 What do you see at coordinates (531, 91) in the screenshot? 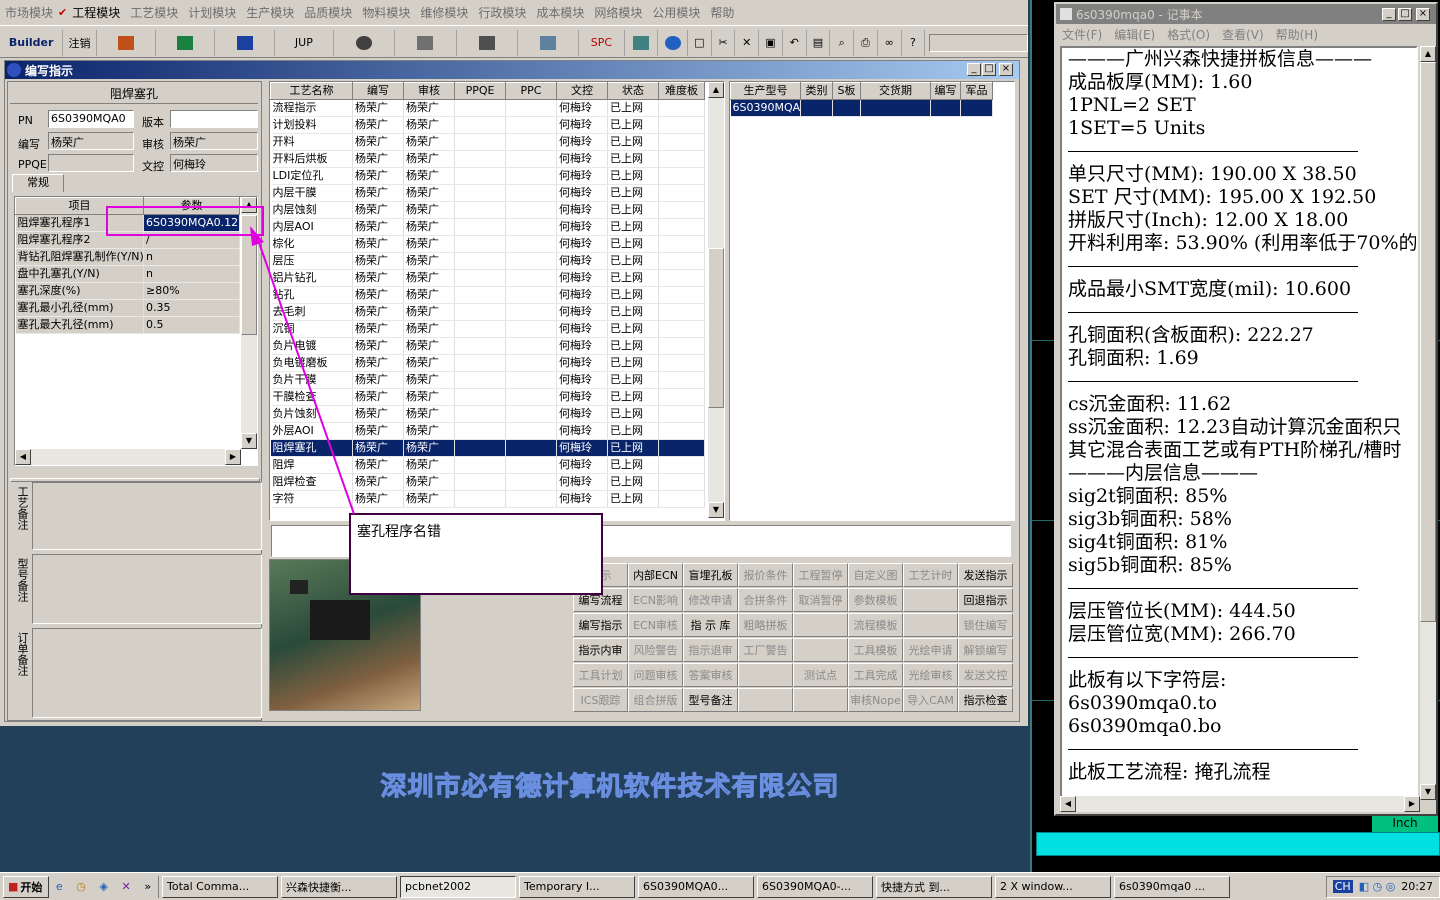
I see `process-header: PPC` at bounding box center [531, 91].